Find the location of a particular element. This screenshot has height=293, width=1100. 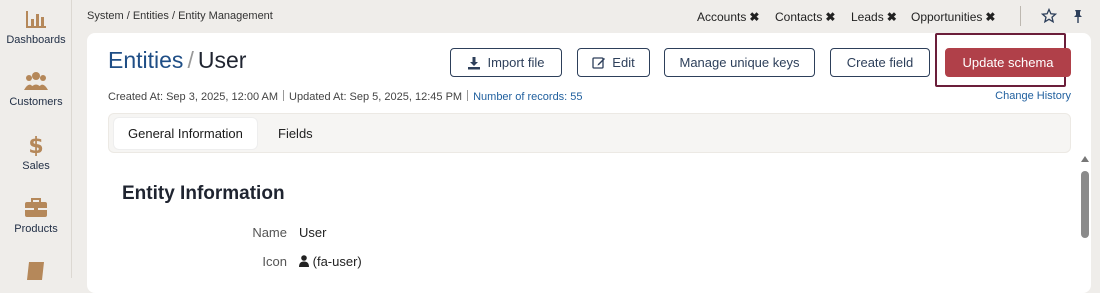

scrollbar-thumb is located at coordinates (1085, 204).